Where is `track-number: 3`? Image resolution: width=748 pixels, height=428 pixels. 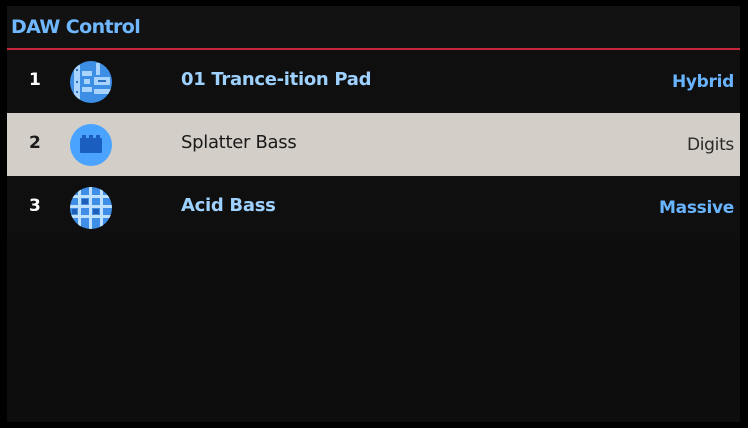
track-number: 3 is located at coordinates (35, 206).